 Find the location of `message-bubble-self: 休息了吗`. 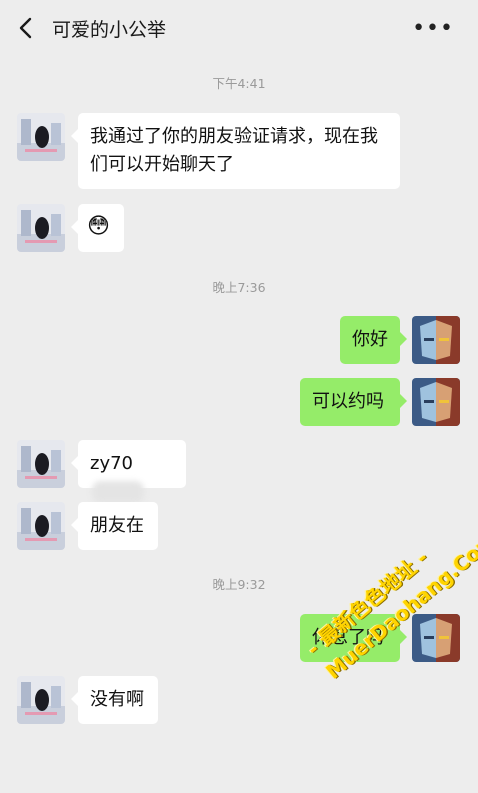

message-bubble-self: 休息了吗 is located at coordinates (353, 638).